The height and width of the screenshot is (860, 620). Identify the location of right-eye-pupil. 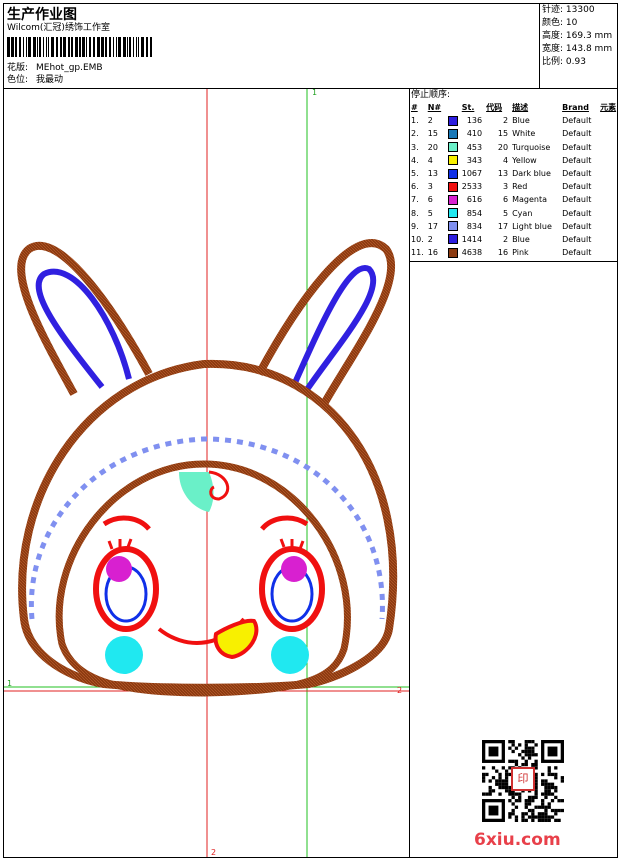
(294, 569).